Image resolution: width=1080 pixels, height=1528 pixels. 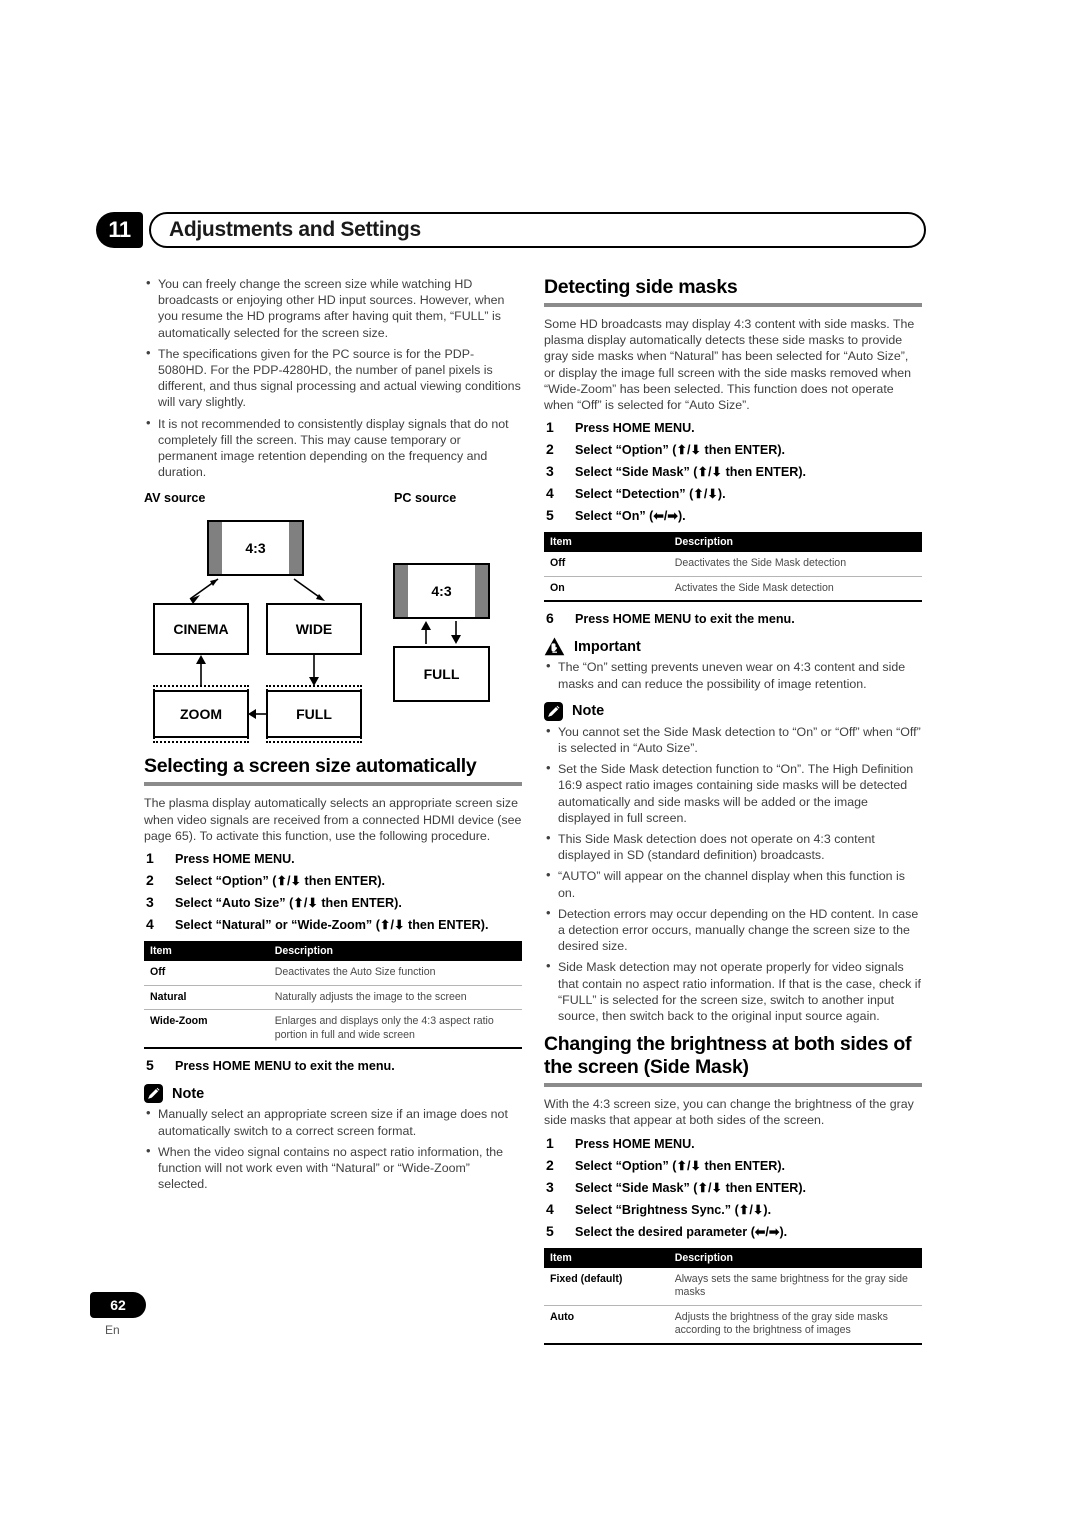 What do you see at coordinates (691, 472) in the screenshot?
I see `step-text: Select “Side Mask” (⬆/⬇ then ENTER).` at bounding box center [691, 472].